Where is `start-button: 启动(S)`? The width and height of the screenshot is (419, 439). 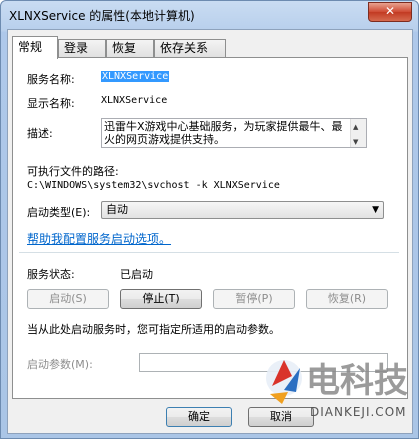
start-button: 启动(S) is located at coordinates (68, 299).